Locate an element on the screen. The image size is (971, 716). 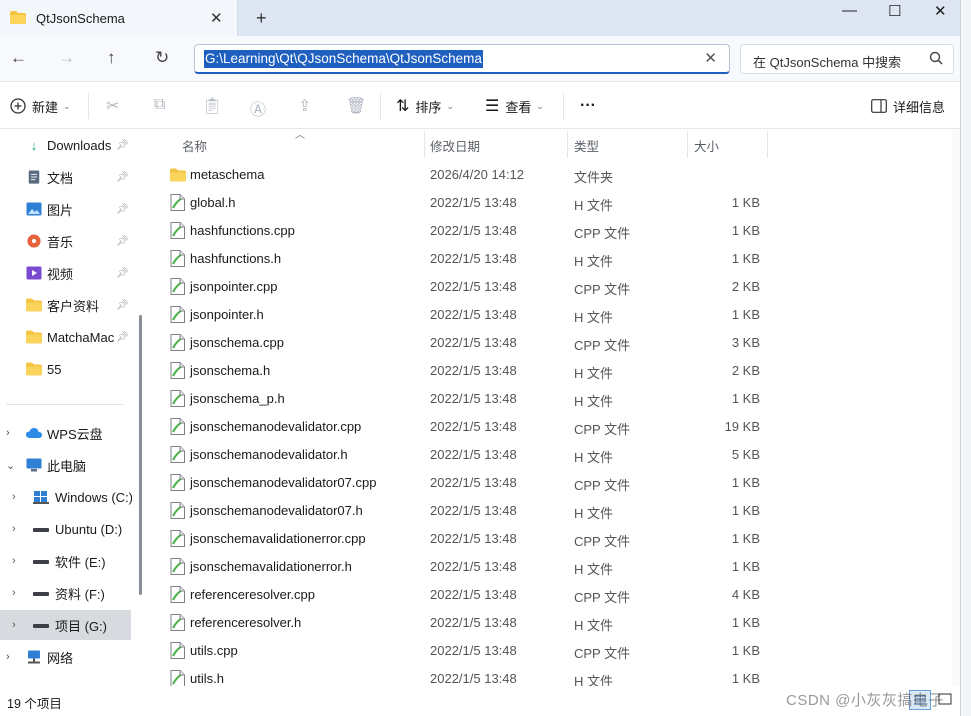
sidebar-item-label: 网络 is located at coordinates (60, 658).